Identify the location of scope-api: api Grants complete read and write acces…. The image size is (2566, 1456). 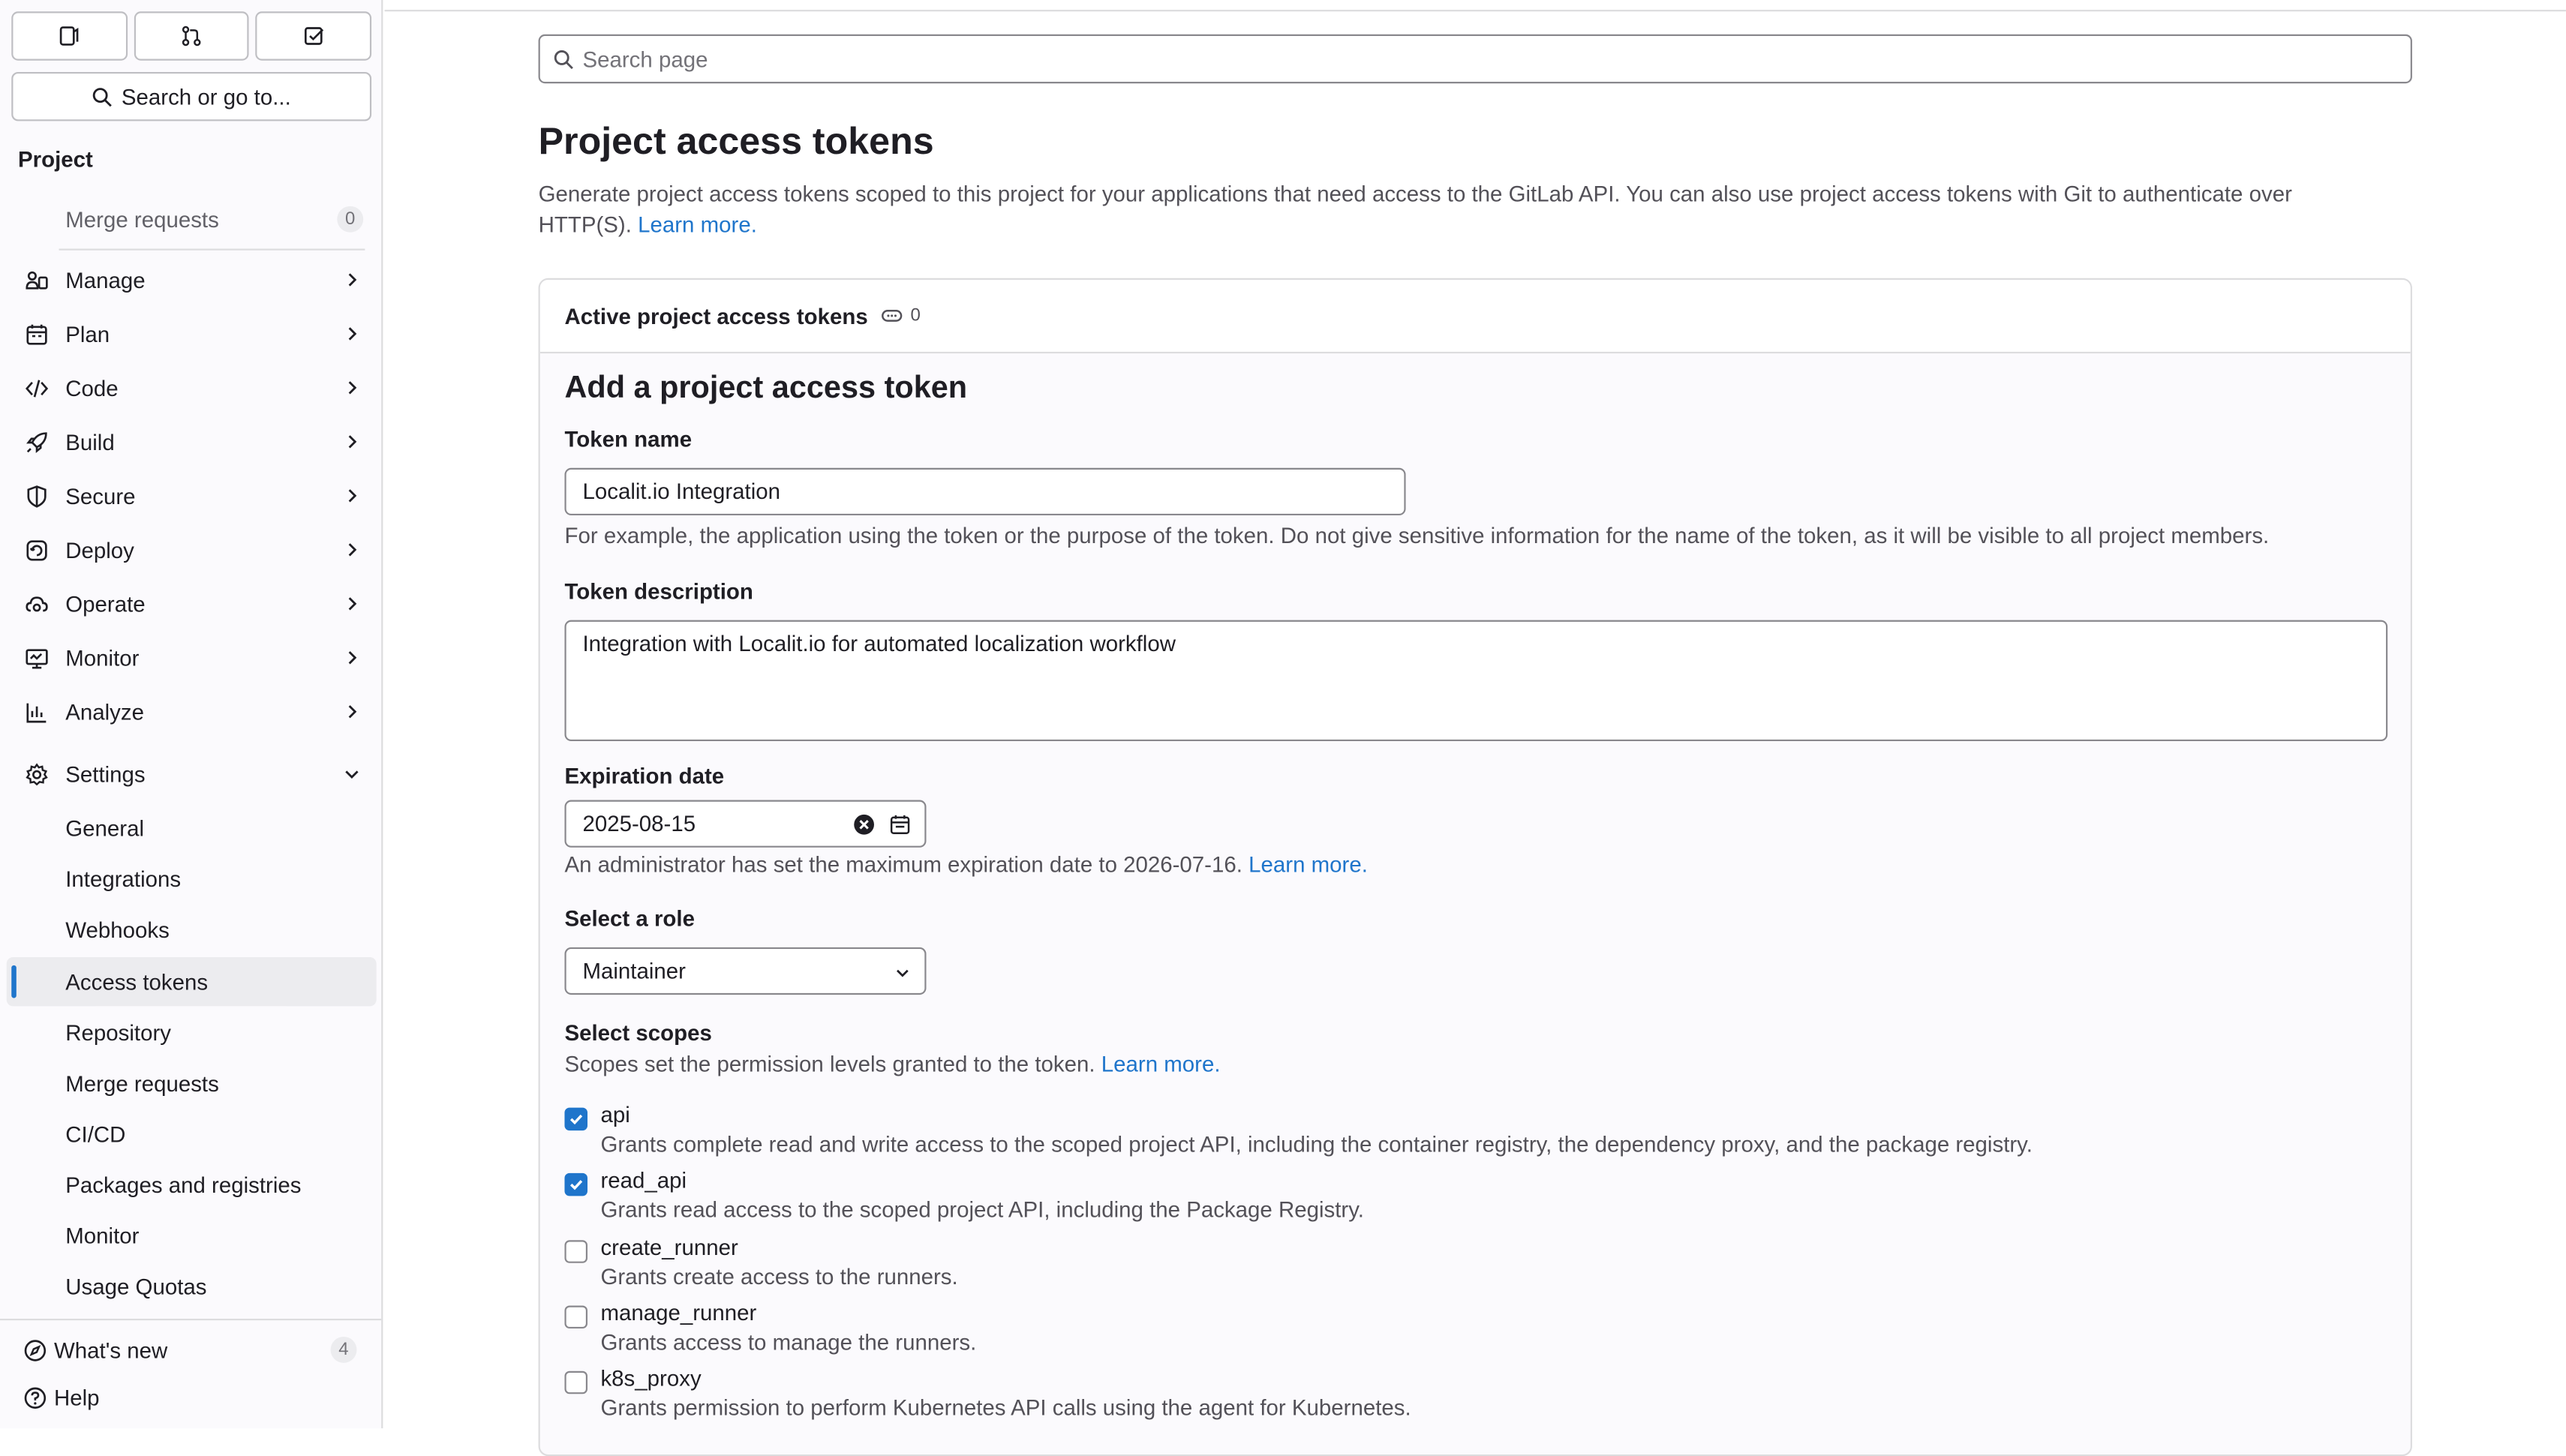
(1464, 1134).